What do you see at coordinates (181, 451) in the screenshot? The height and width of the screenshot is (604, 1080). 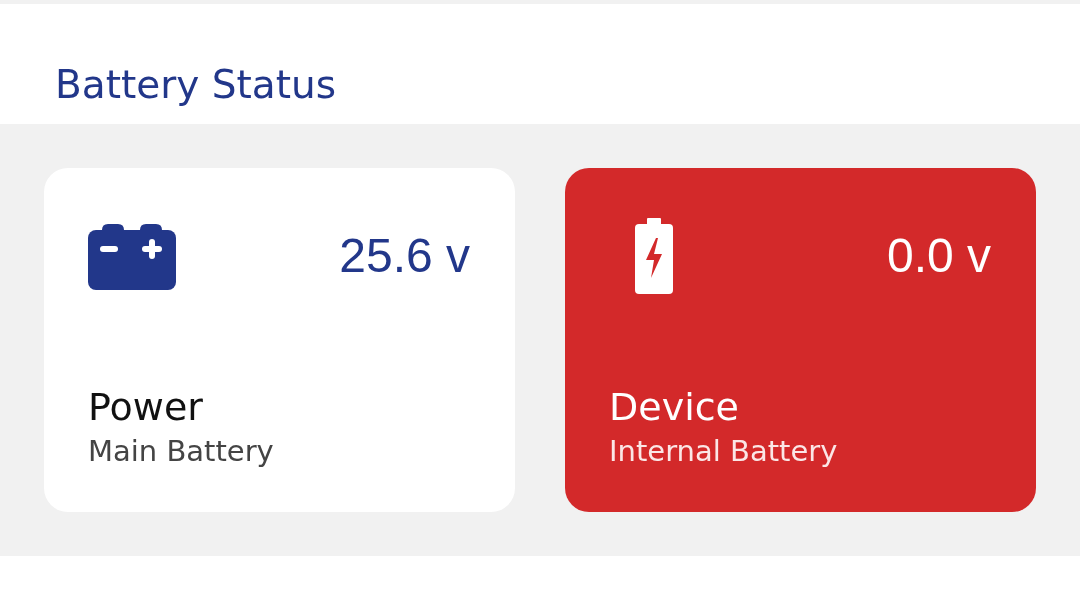 I see `card-subtitle: Main Battery` at bounding box center [181, 451].